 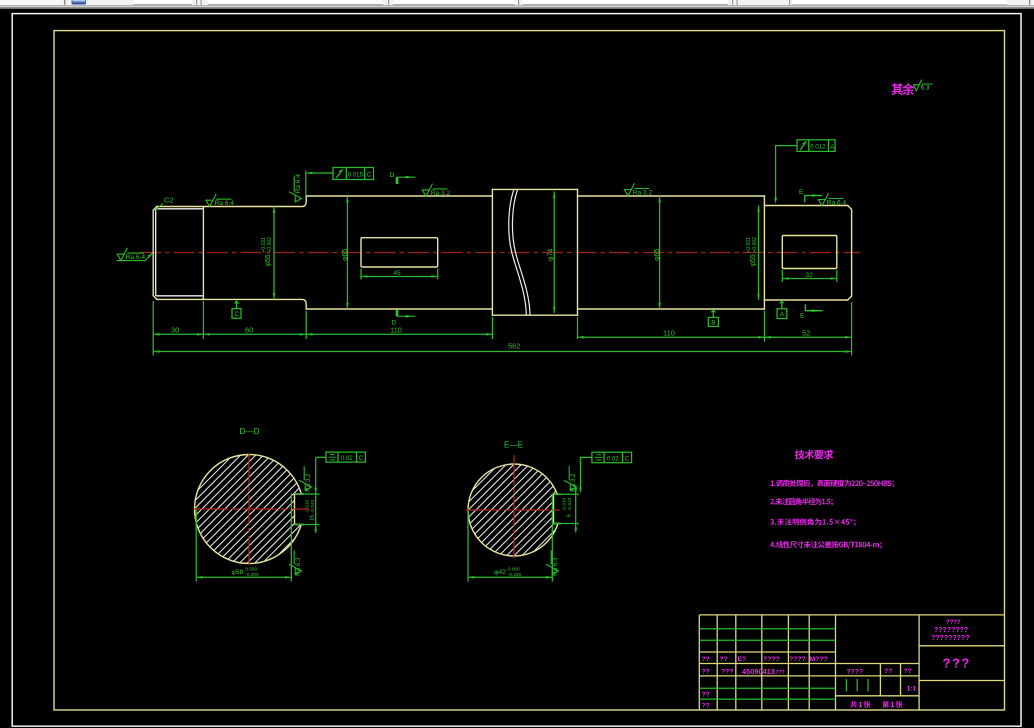 I want to click on svg-text: 52, so click(x=806, y=332).